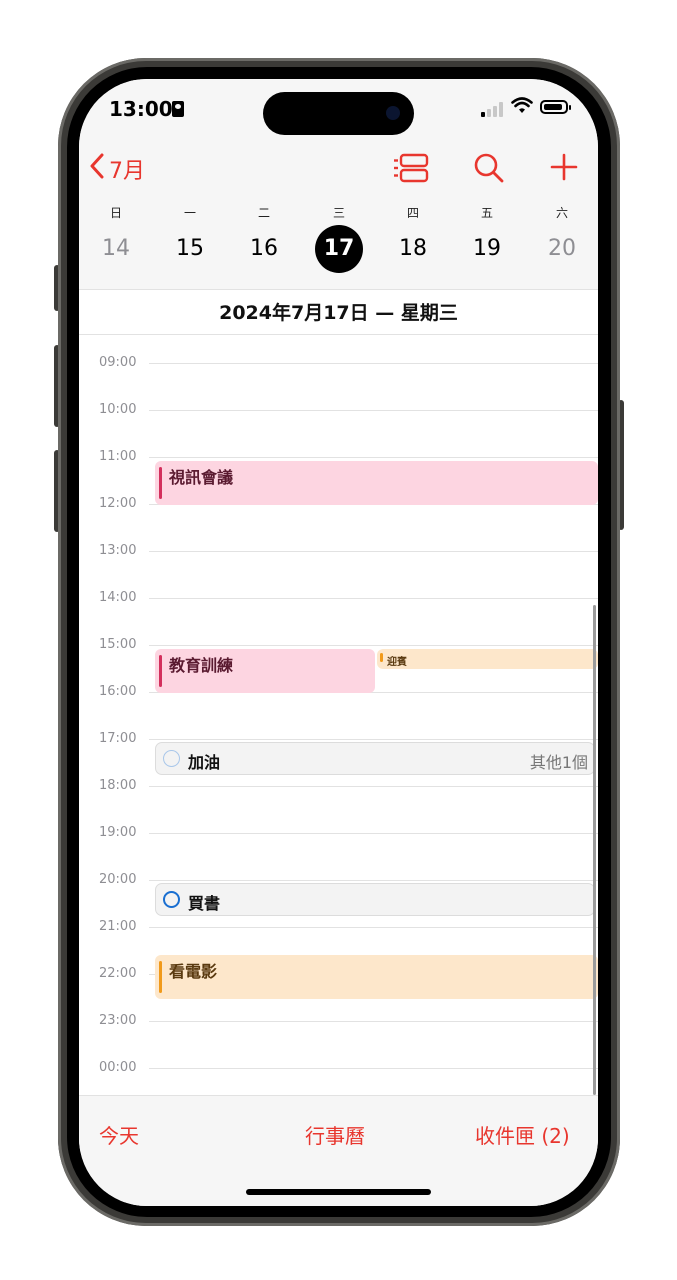  Describe the element at coordinates (413, 249) in the screenshot. I see `date-cell: 18` at that location.